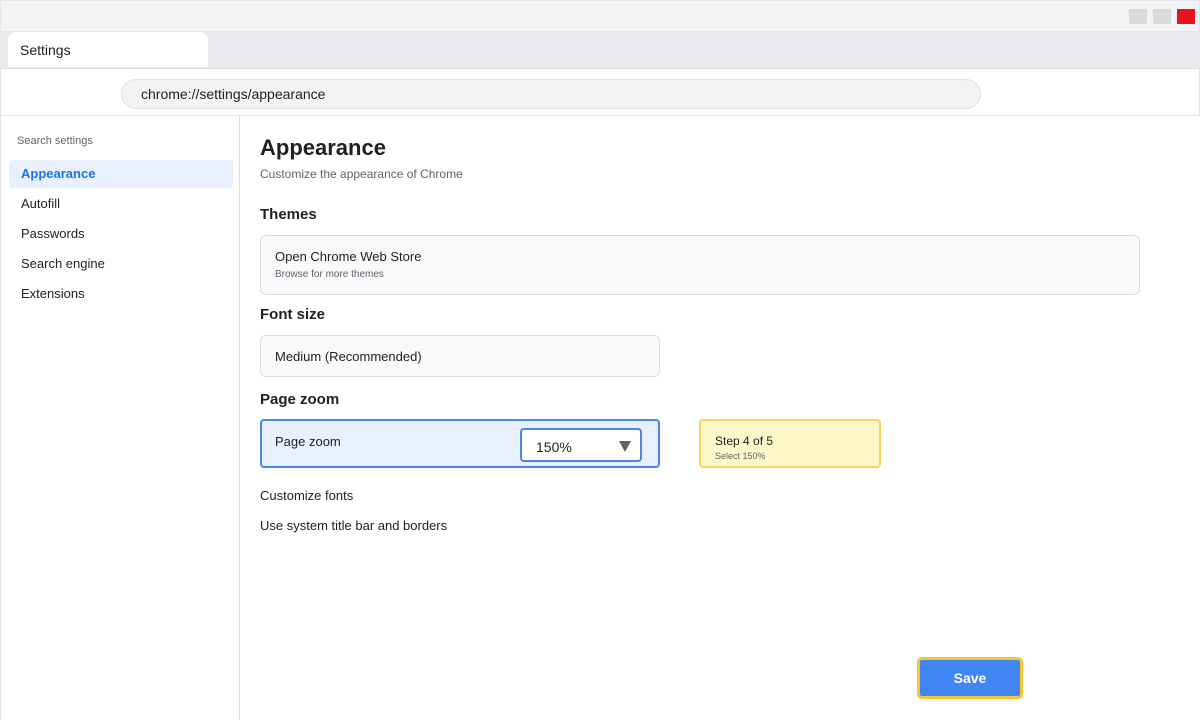 The width and height of the screenshot is (1200, 720). I want to click on tab-strip: Settings, so click(600, 50).